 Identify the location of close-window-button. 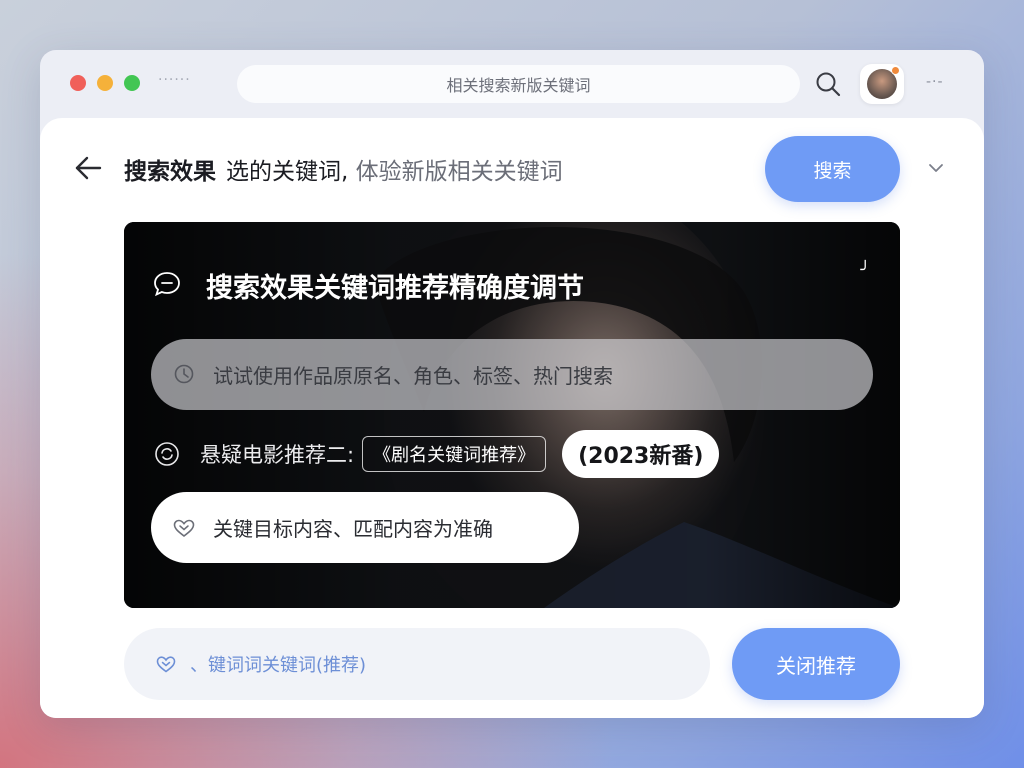
(78, 83).